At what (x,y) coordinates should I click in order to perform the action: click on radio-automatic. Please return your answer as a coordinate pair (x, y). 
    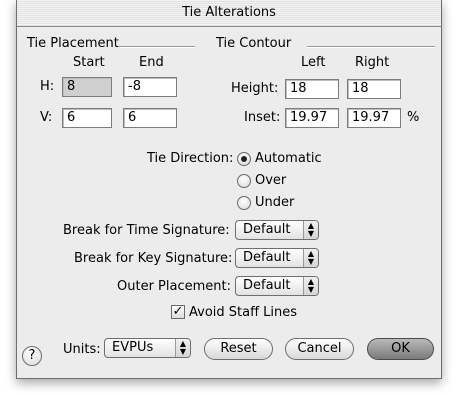
    Looking at the image, I should click on (244, 159).